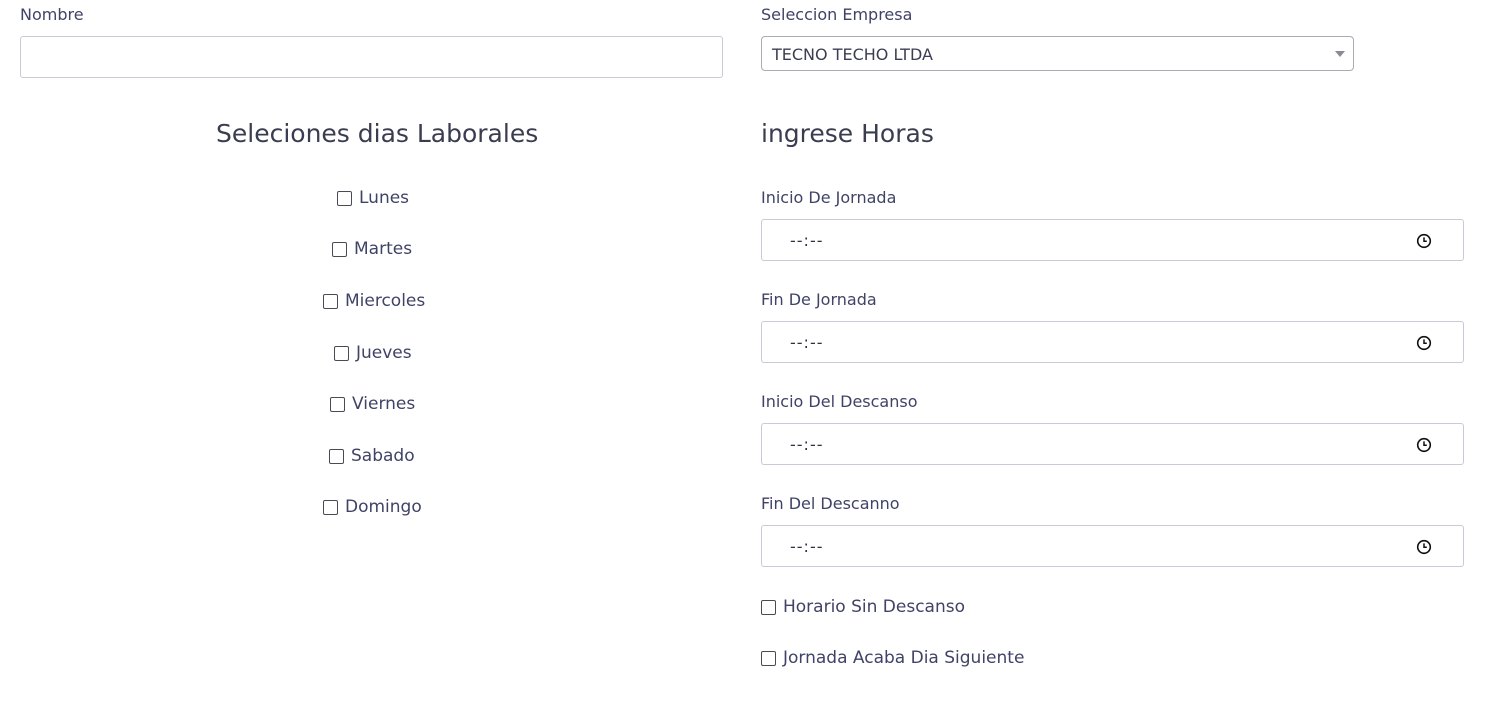 The image size is (1487, 702). I want to click on nombre-label: Nombre, so click(52, 14).